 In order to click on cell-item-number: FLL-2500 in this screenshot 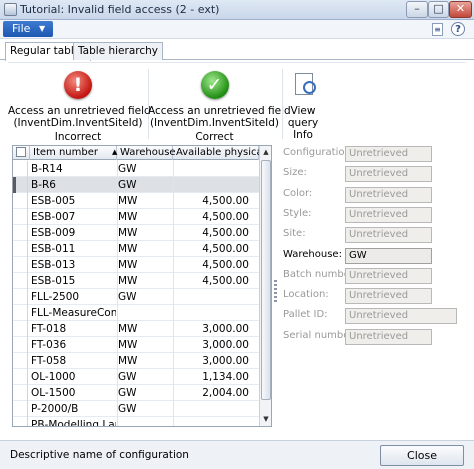, I will do `click(55, 297)`.